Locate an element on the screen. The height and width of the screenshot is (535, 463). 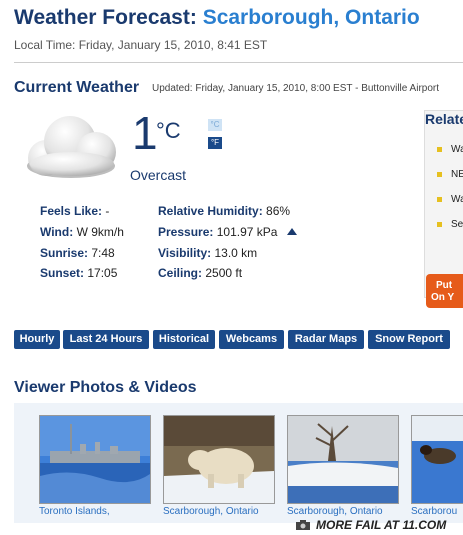
pressure-rising-icon is located at coordinates (291, 231).